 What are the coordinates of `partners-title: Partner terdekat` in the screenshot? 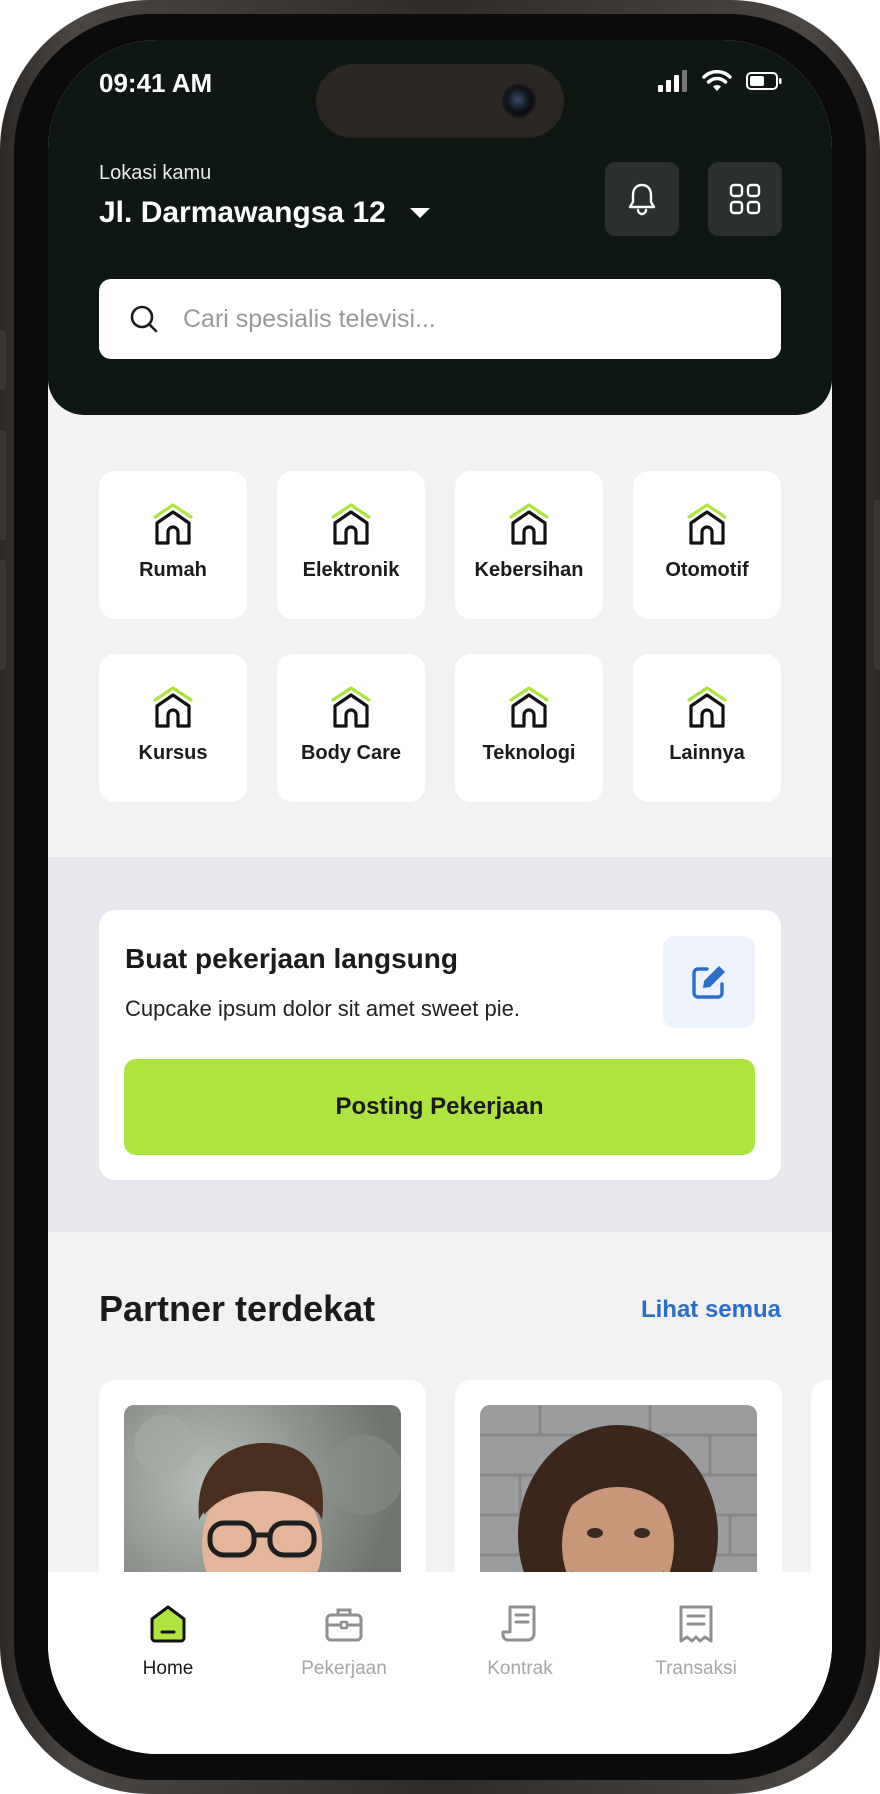 It's located at (237, 1308).